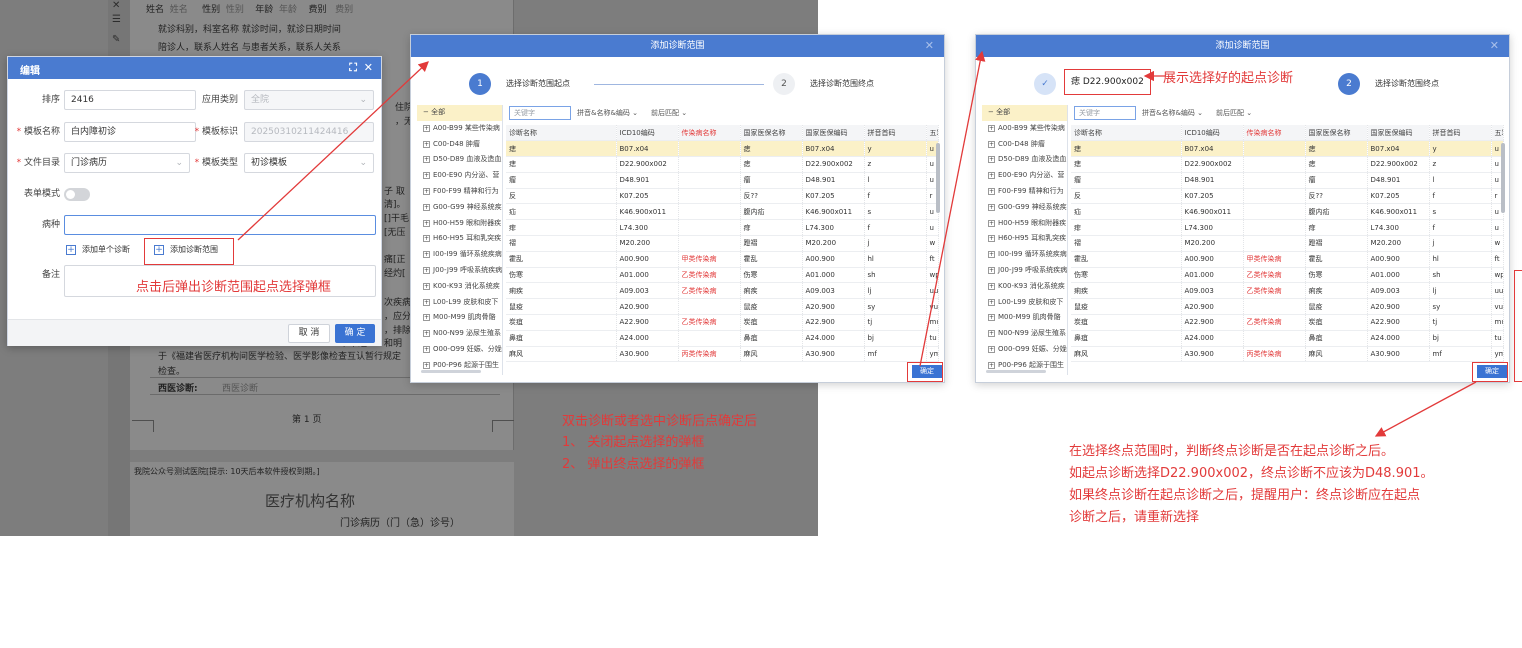 The image size is (1522, 648). Describe the element at coordinates (333, 151) in the screenshot. I see `arrow-to-start-dialog` at that location.